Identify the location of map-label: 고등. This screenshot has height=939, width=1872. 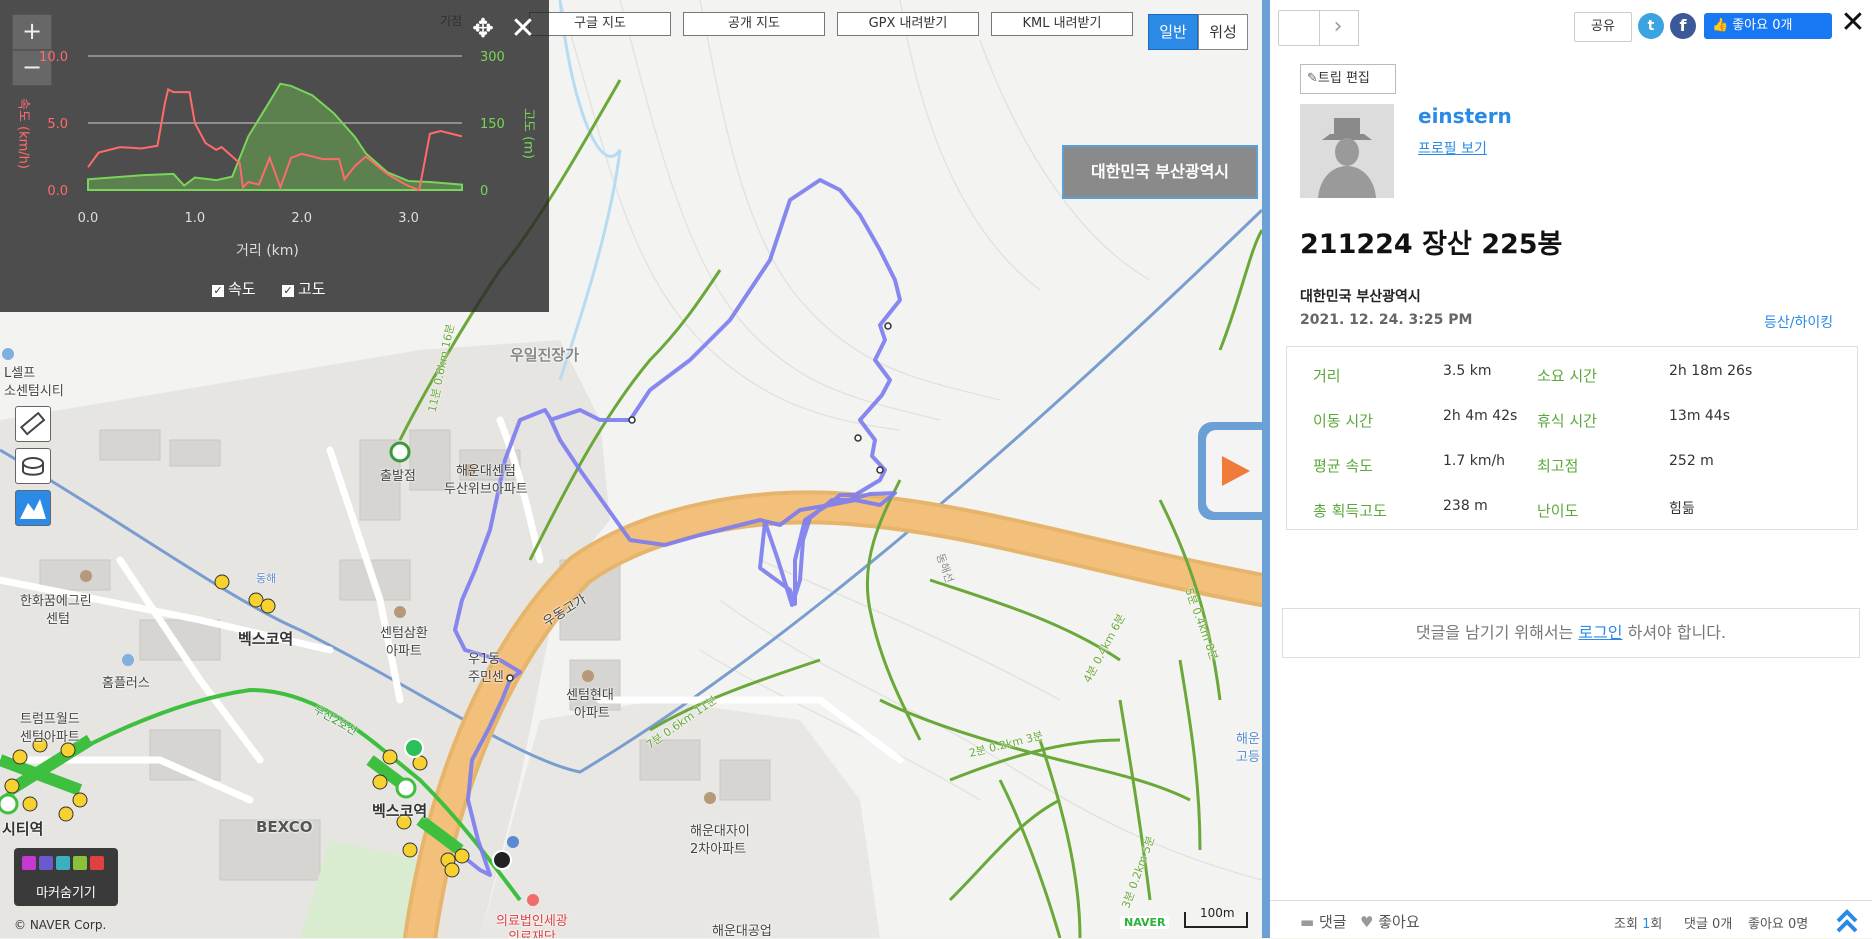
(1248, 757).